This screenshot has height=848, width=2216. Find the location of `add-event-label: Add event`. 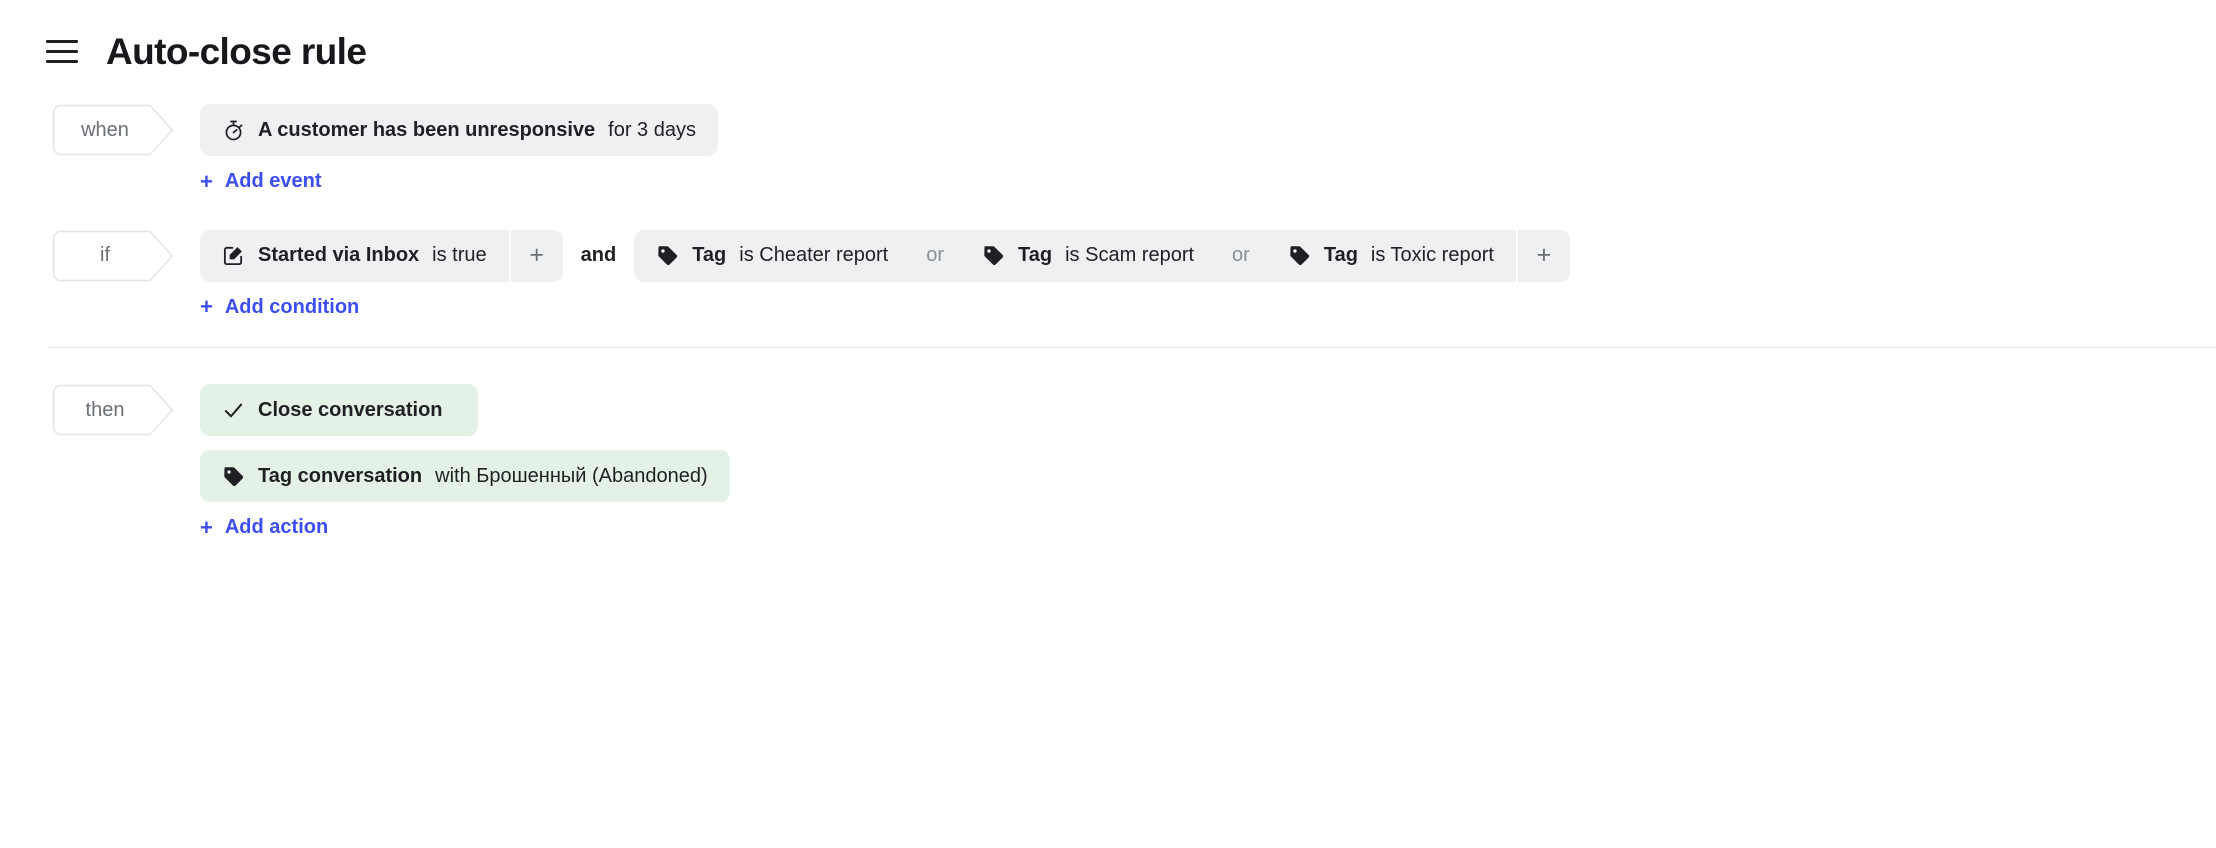

add-event-label: Add event is located at coordinates (273, 181).